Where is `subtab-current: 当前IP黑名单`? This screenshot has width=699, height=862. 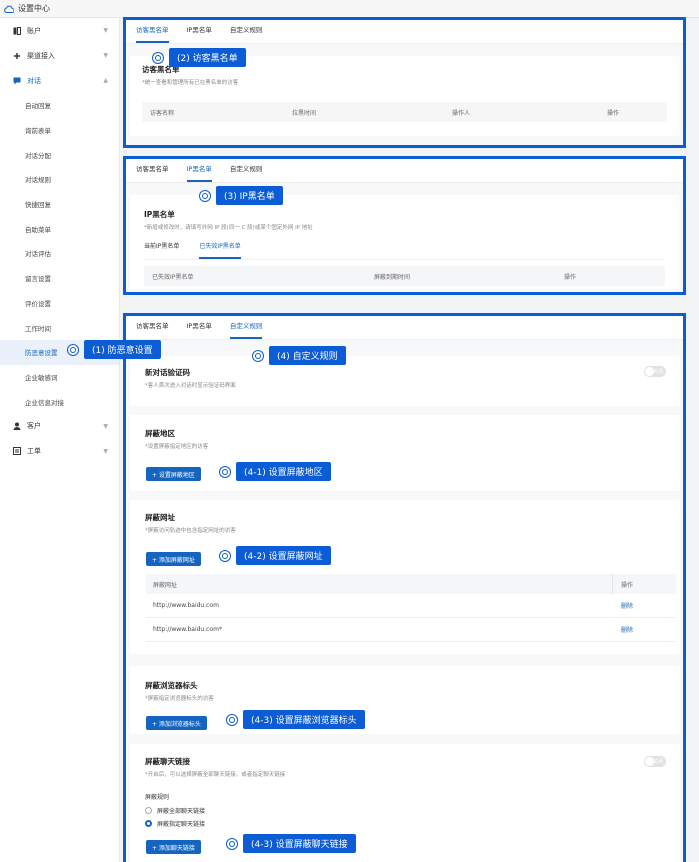 subtab-current: 当前IP黑名单 is located at coordinates (161, 250).